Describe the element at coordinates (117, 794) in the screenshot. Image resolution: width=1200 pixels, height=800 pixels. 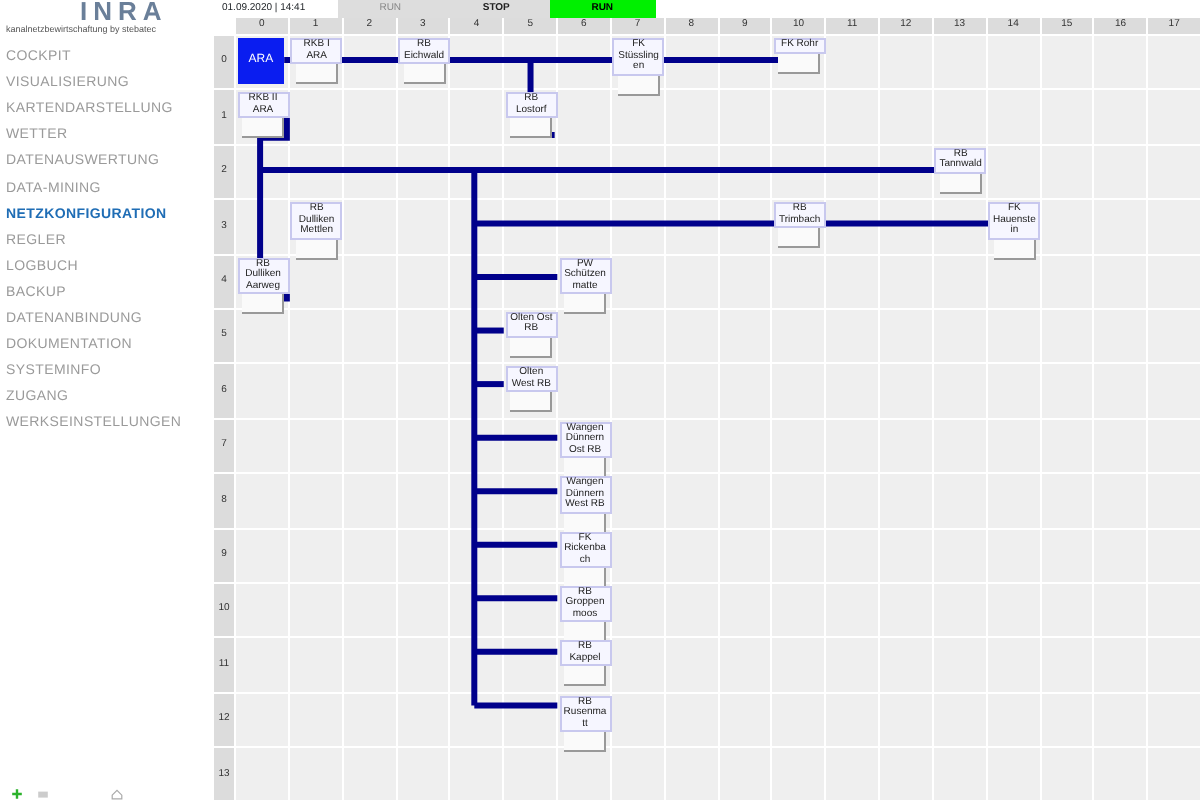
I see `home-icon` at that location.